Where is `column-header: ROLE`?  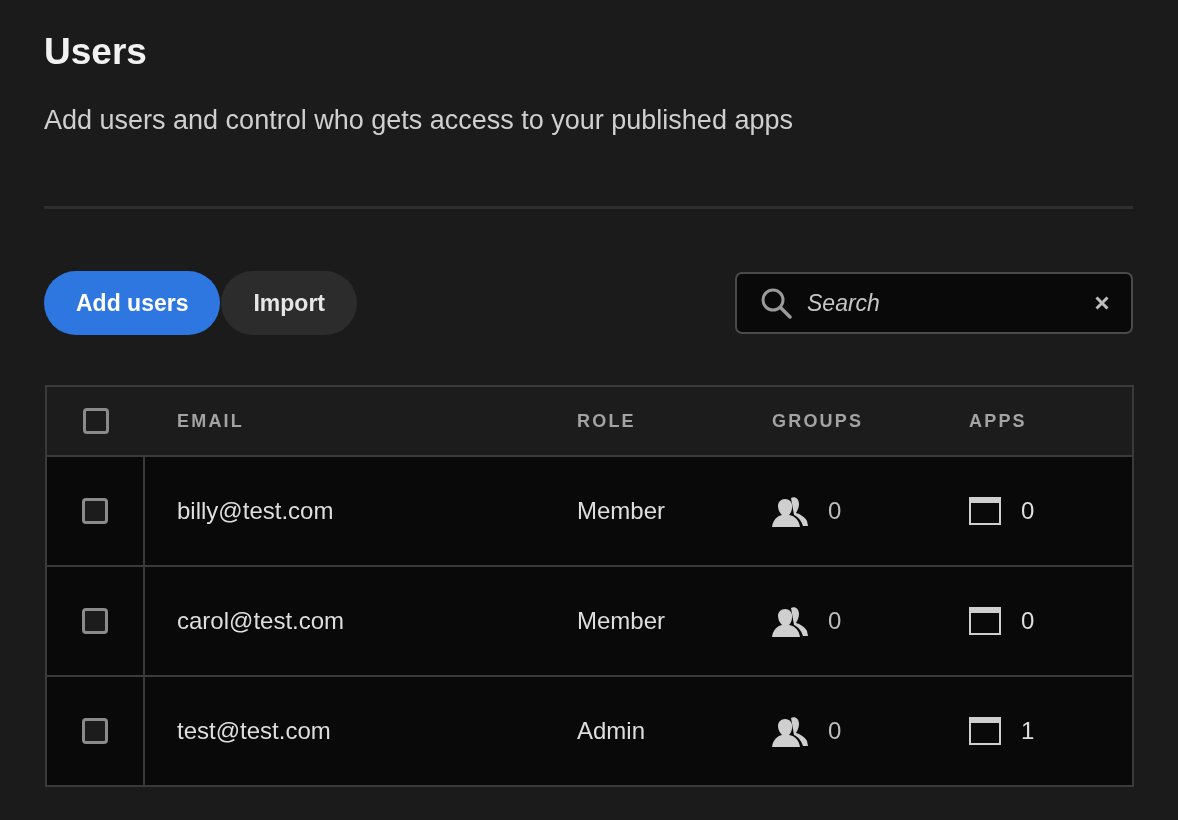
column-header: ROLE is located at coordinates (606, 421).